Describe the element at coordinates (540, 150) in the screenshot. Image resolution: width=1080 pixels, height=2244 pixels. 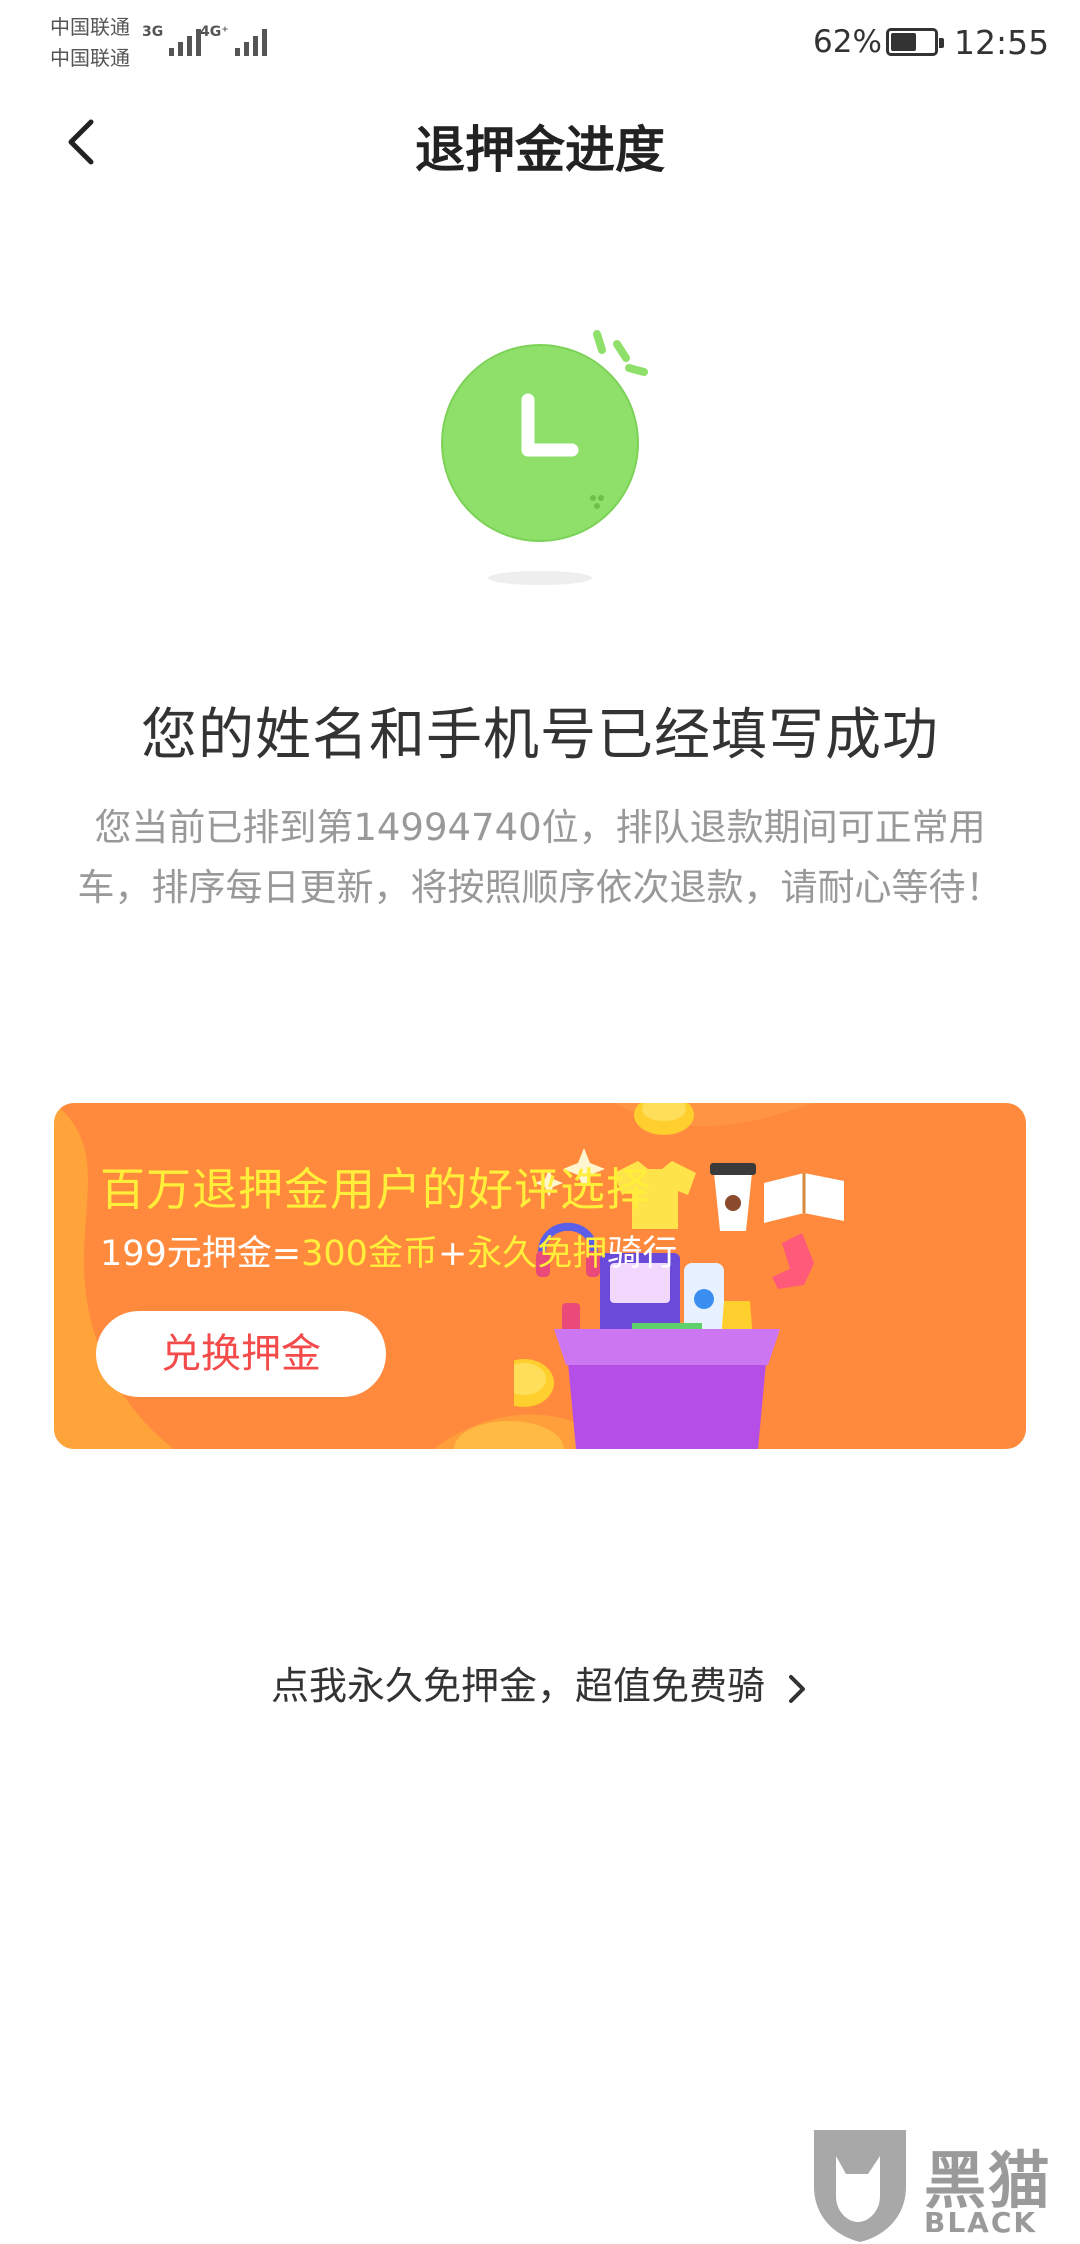
I see `page-title: 退押金进度` at that location.